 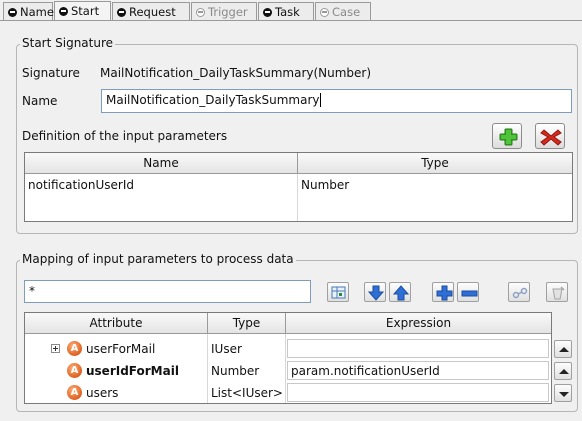 I want to click on attribute-name-cell: userIdForMail, so click(x=132, y=371).